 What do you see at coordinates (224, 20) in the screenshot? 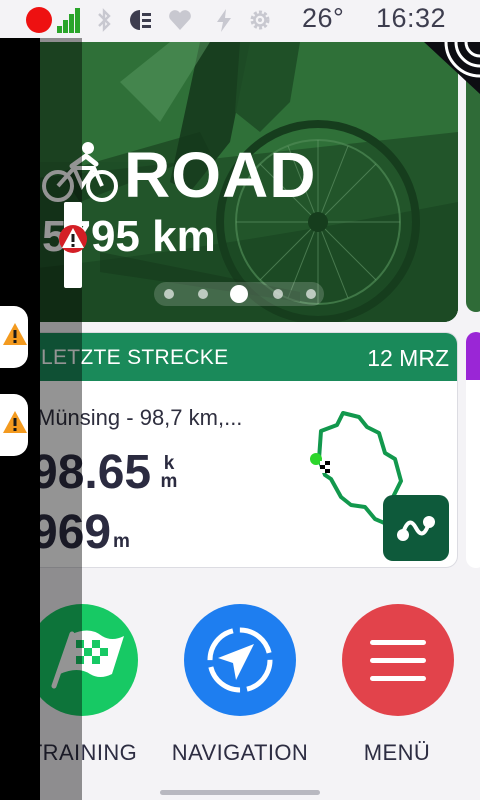
I see `bolt-icon` at bounding box center [224, 20].